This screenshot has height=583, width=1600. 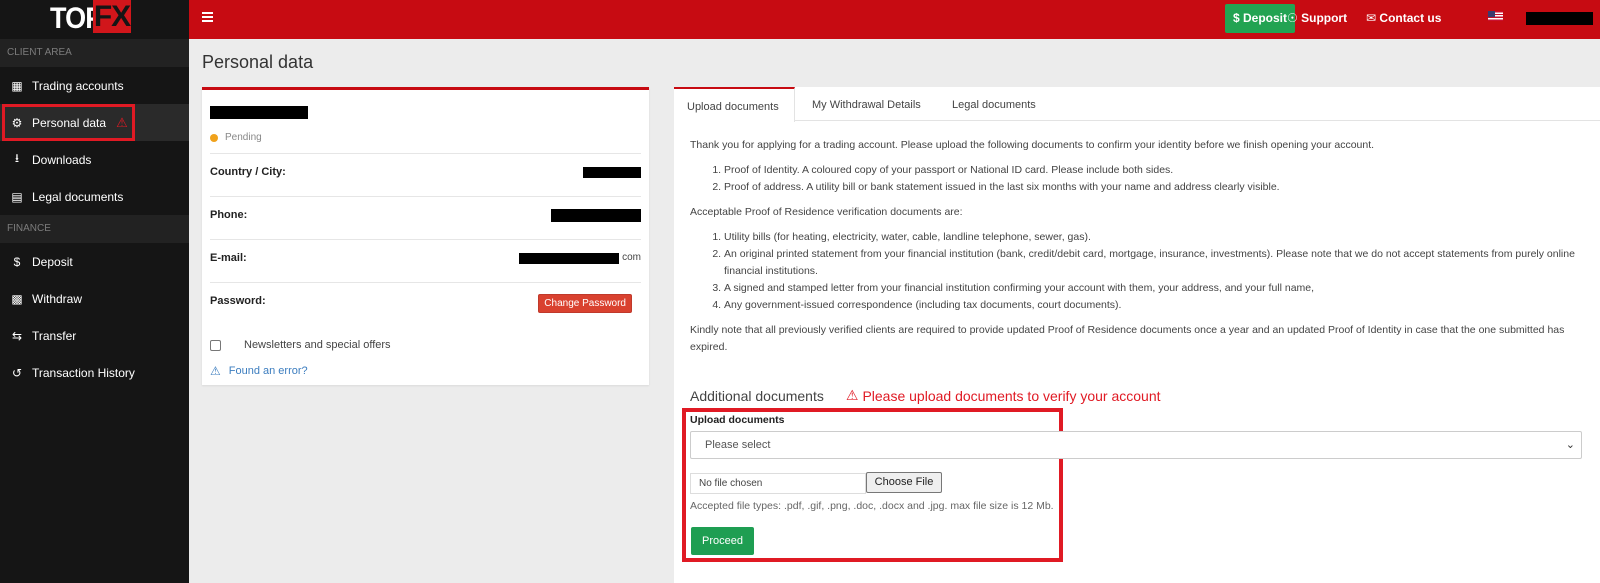 I want to click on email-suffix: com, so click(x=631, y=257).